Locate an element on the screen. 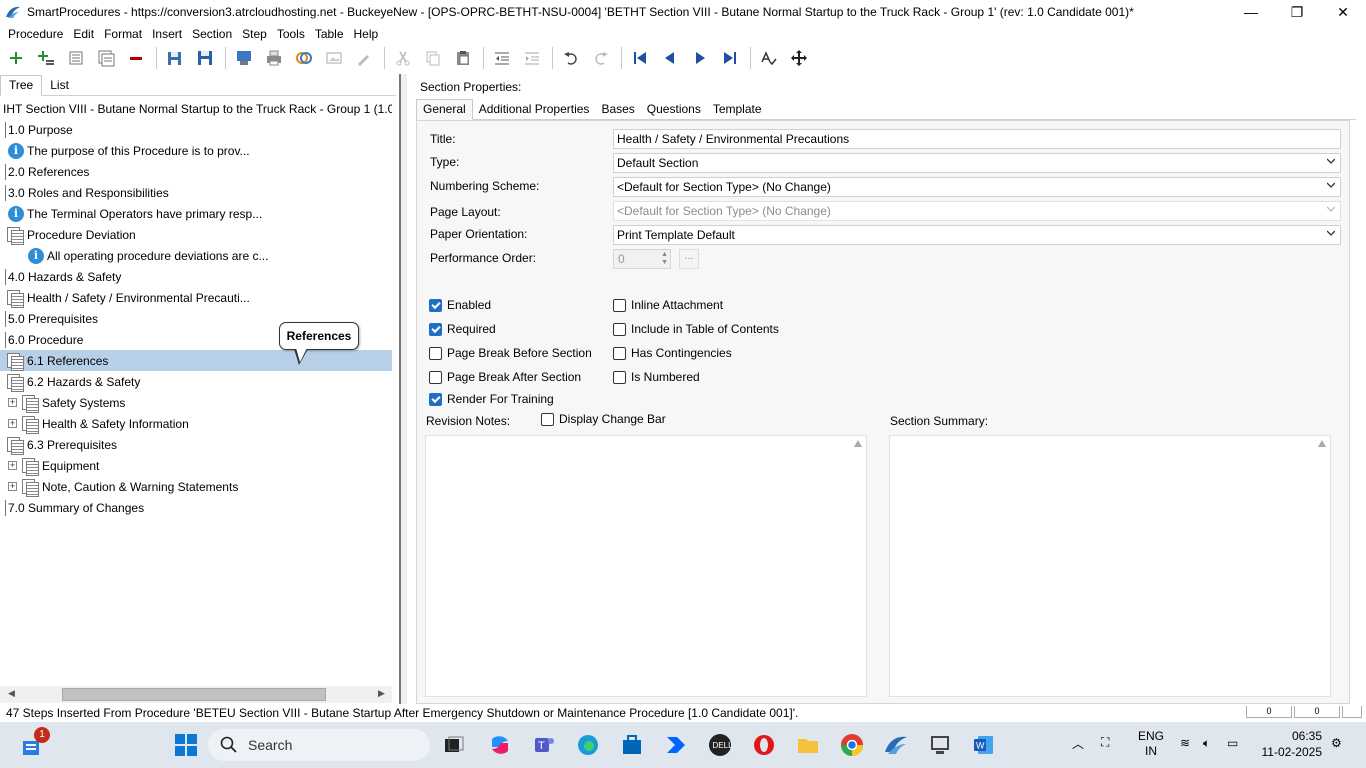  network-status-icon: ⛶ is located at coordinates (1105, 742).